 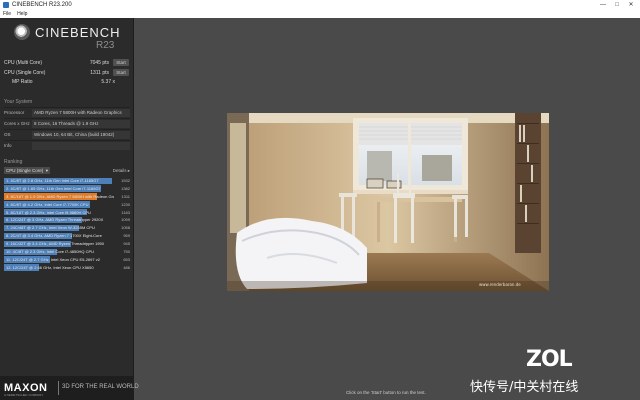 I want to click on zol-watermark-text: 快传号/中关村在线, so click(x=524, y=387).